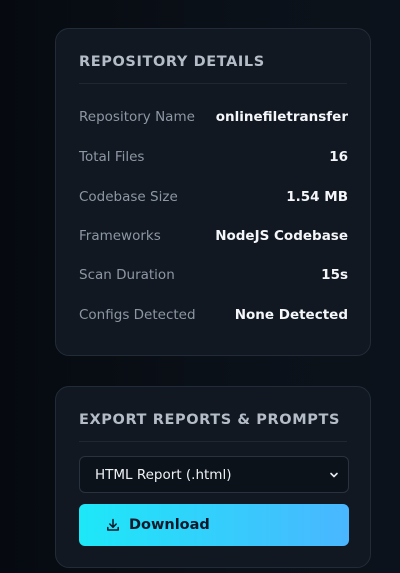  What do you see at coordinates (338, 157) in the screenshot?
I see `detail-value: 16` at bounding box center [338, 157].